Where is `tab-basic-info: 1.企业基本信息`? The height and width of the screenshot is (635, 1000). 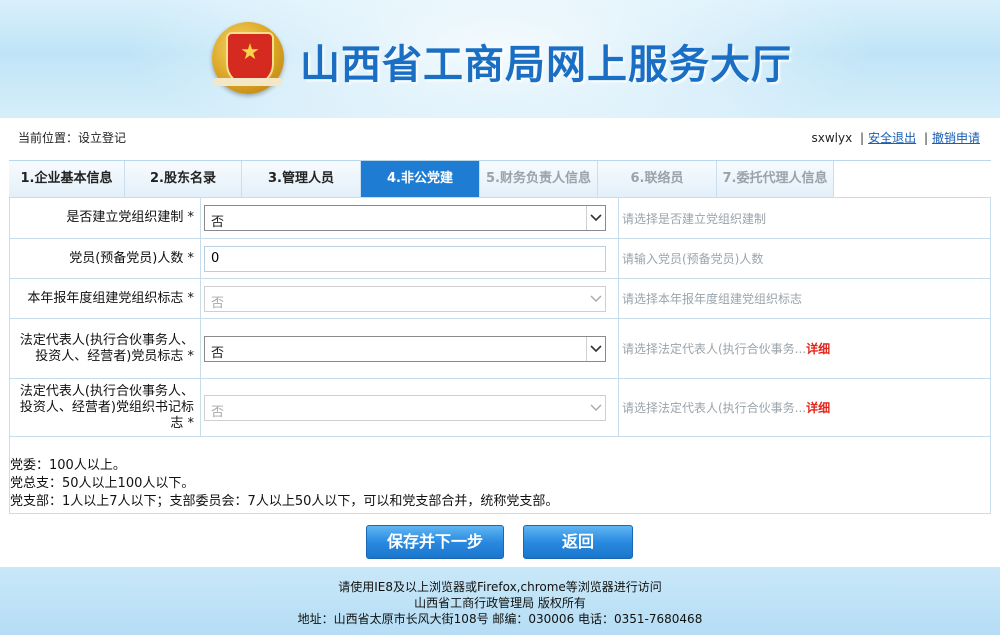 tab-basic-info: 1.企业基本信息 is located at coordinates (67, 179).